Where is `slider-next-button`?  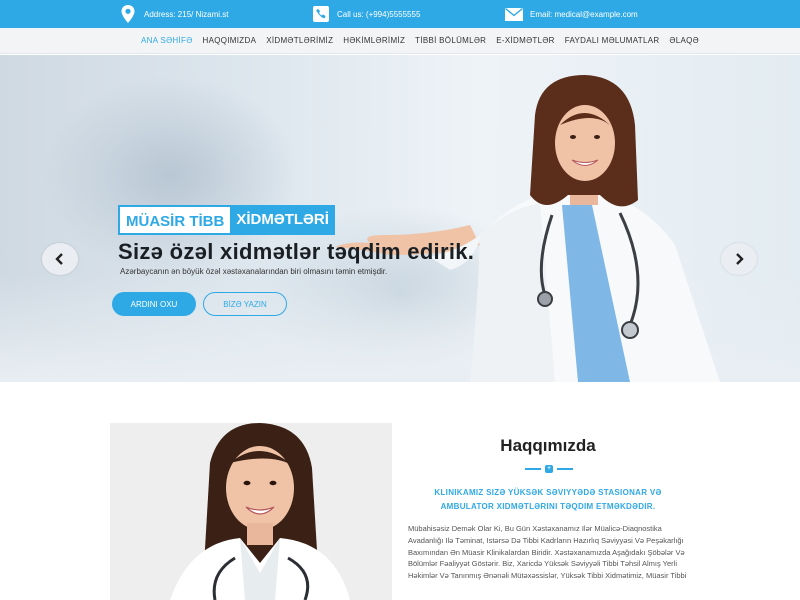 slider-next-button is located at coordinates (739, 259).